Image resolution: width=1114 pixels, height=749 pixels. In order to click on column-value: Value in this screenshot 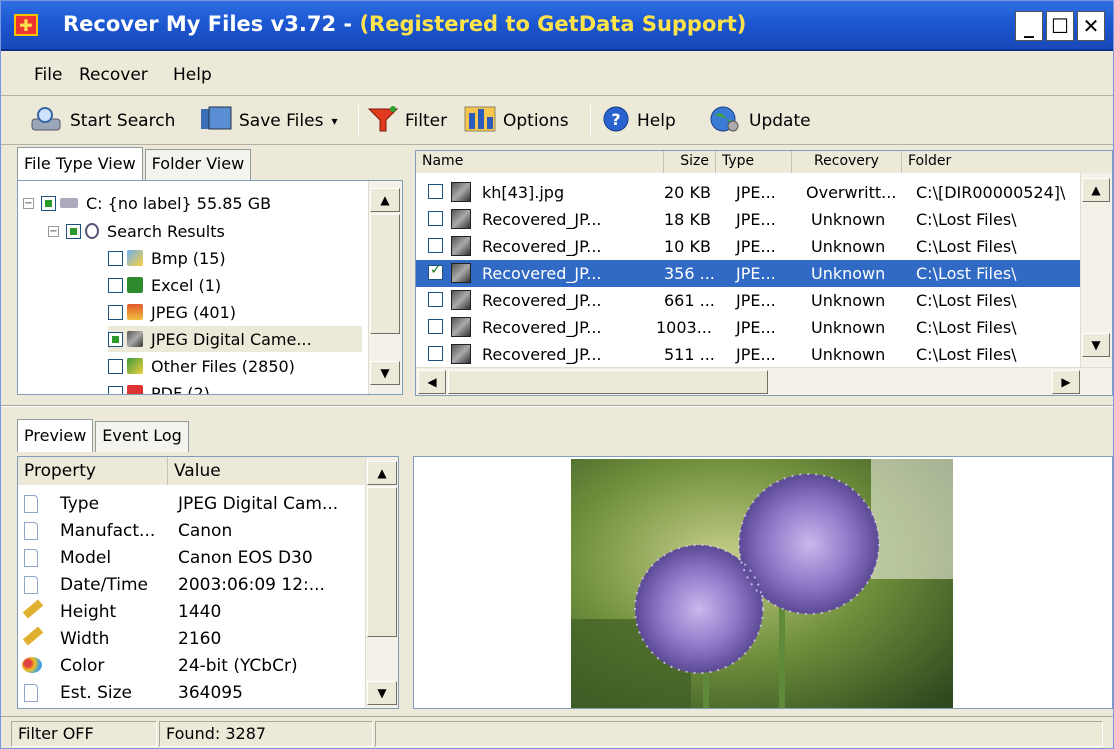, I will do `click(267, 471)`.